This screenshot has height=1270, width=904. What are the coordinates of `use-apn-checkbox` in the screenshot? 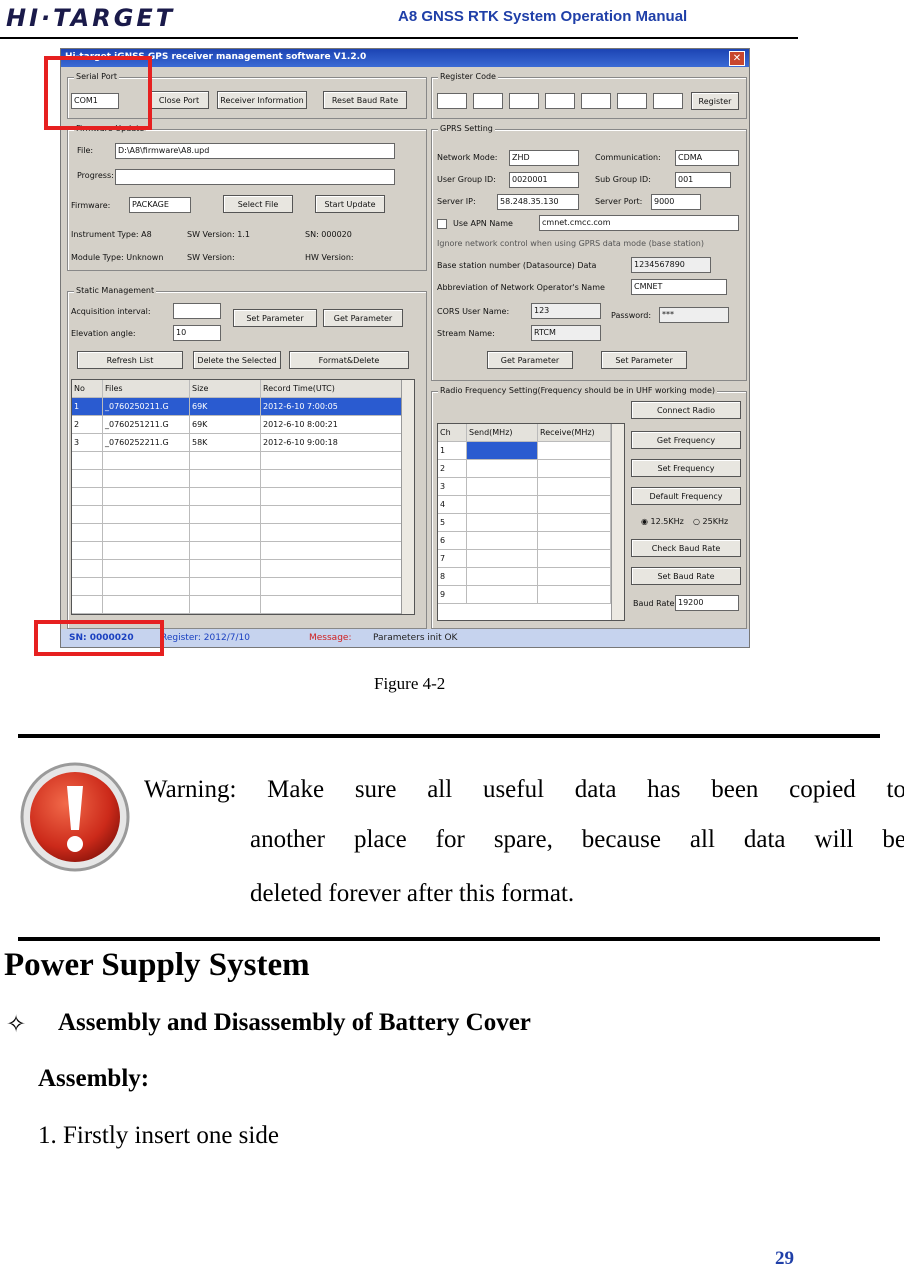 It's located at (442, 224).